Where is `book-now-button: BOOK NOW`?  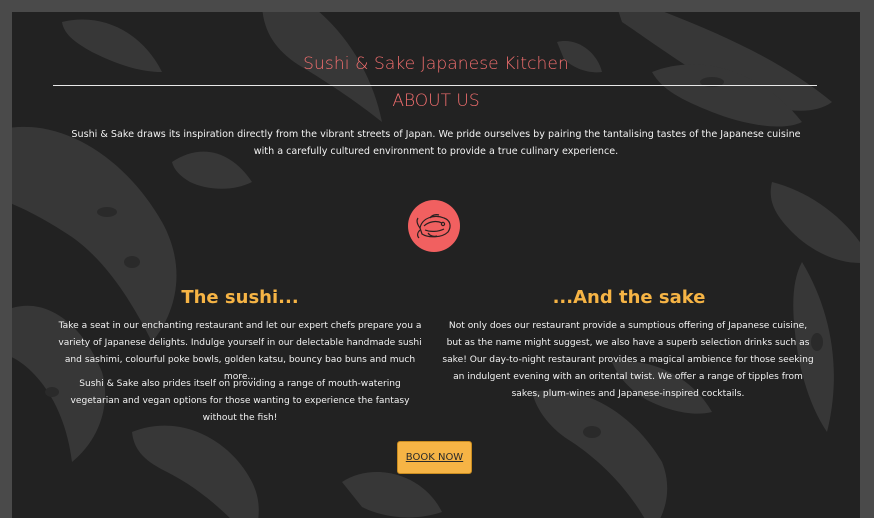 book-now-button: BOOK NOW is located at coordinates (434, 457).